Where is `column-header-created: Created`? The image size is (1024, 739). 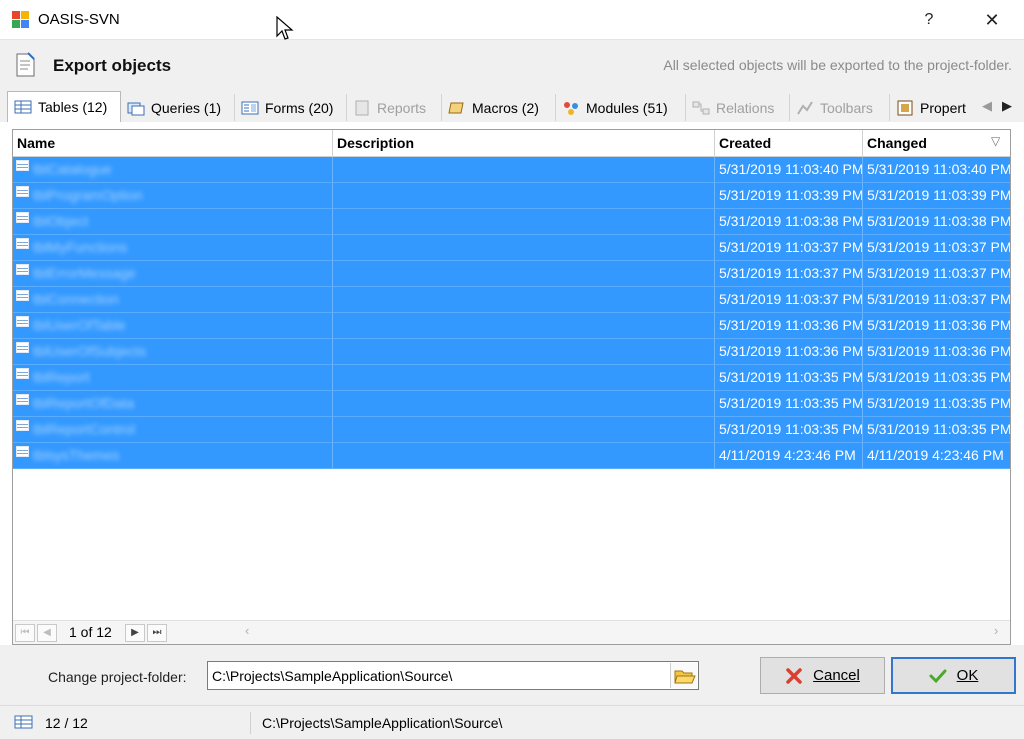
column-header-created: Created is located at coordinates (789, 143).